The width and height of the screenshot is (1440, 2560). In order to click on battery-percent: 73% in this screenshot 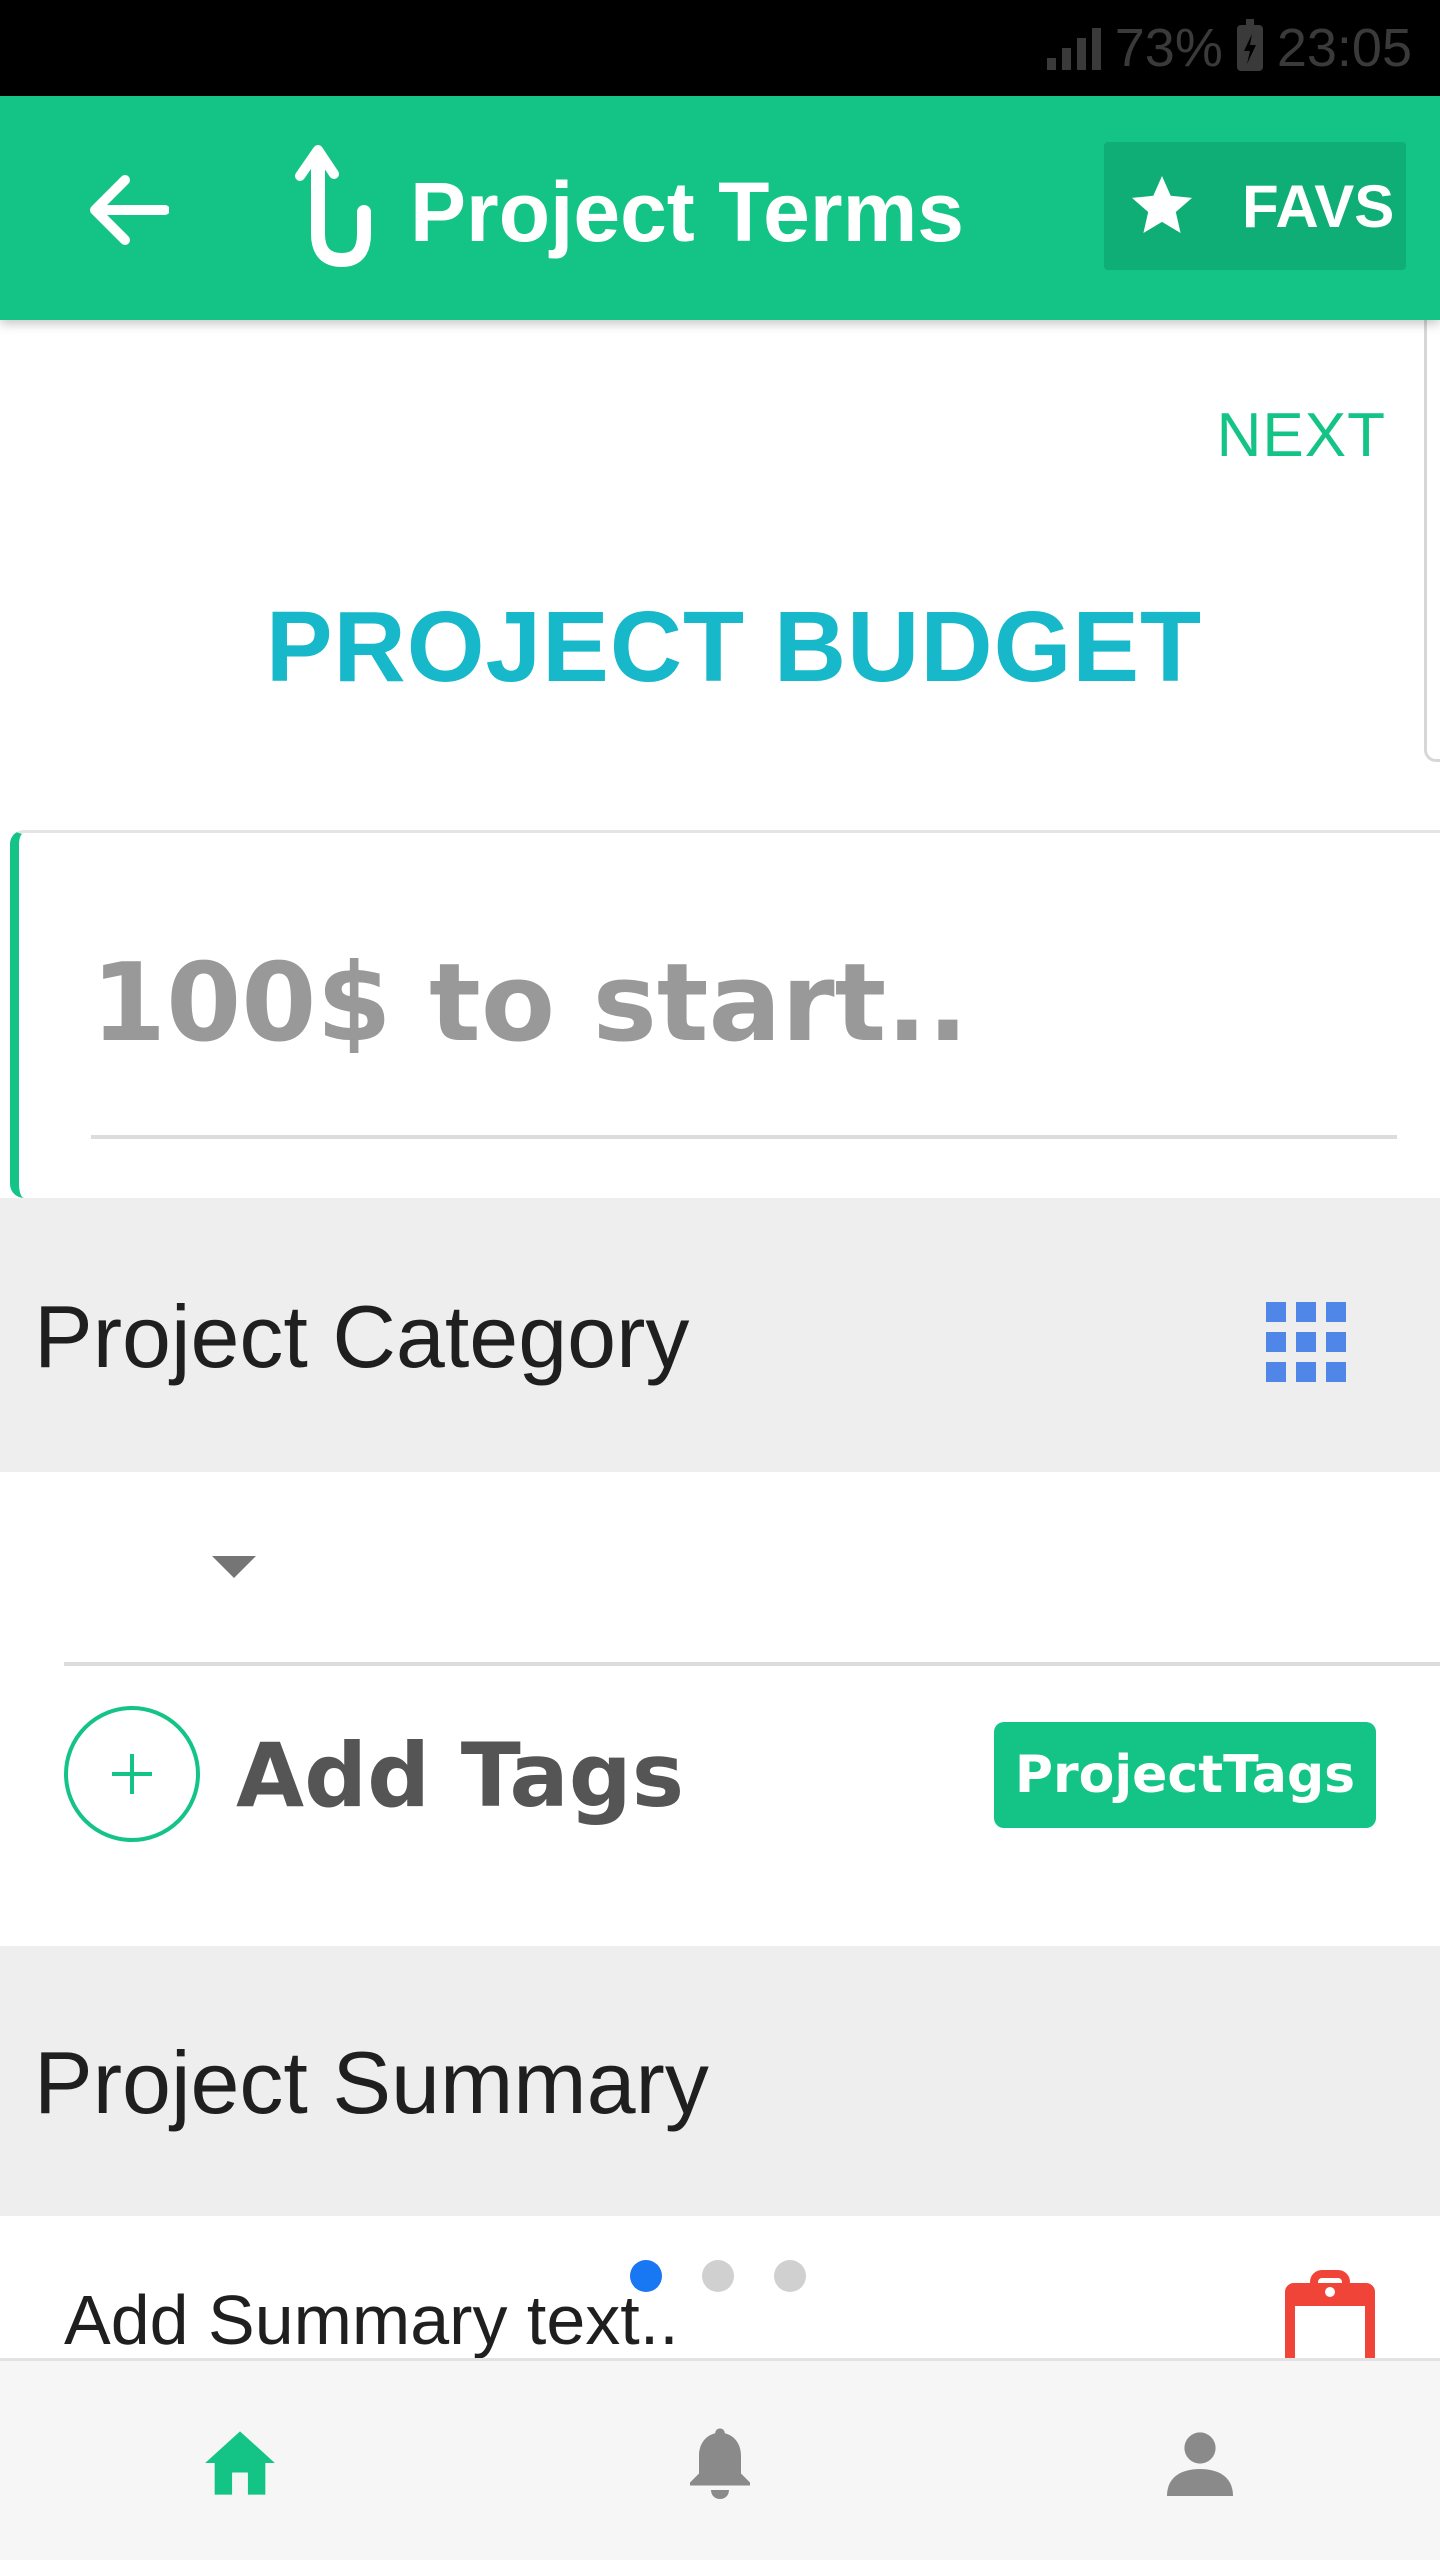, I will do `click(1168, 48)`.